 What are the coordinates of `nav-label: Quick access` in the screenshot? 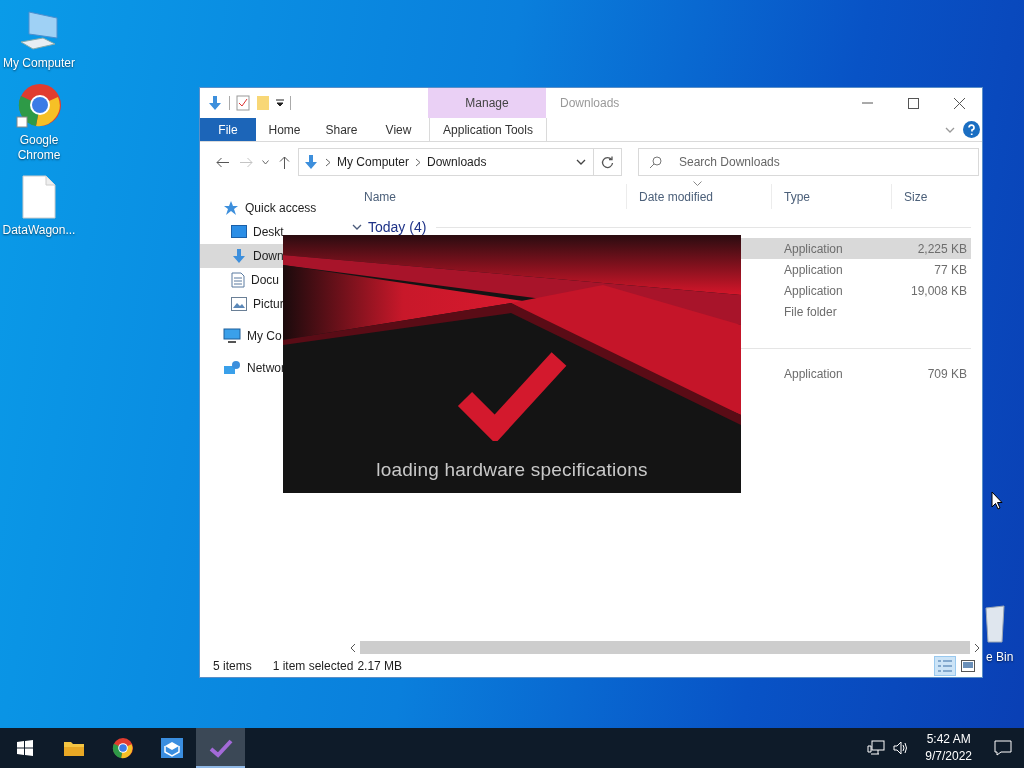 It's located at (281, 208).